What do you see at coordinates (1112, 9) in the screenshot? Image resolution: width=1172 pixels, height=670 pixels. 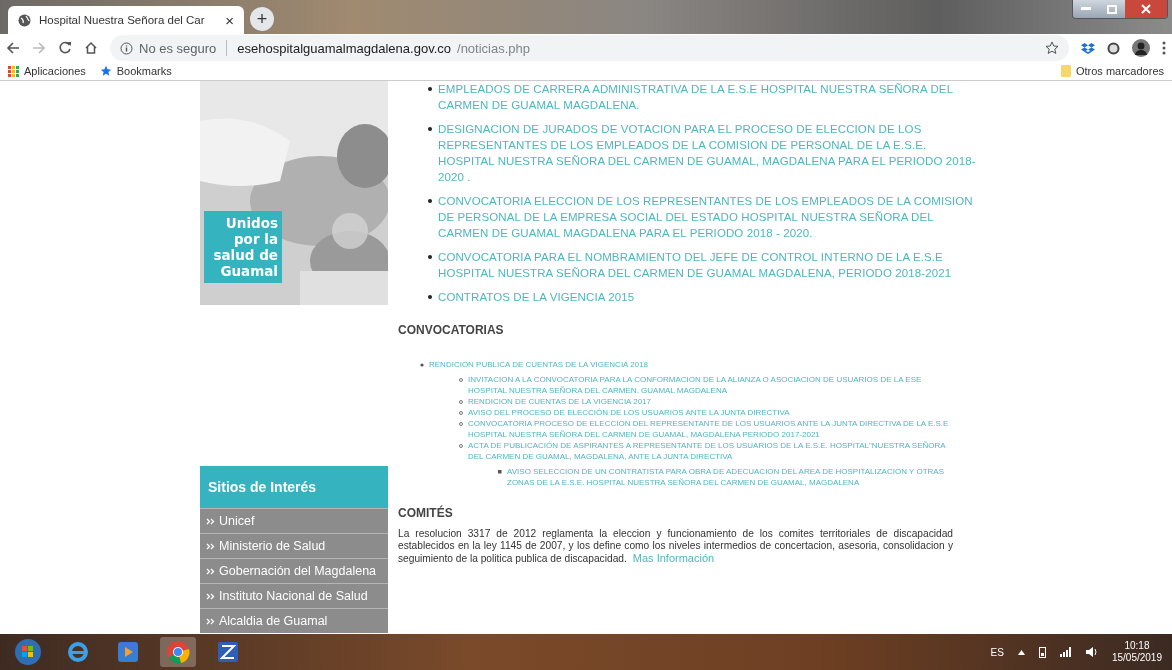 I see `maximize-icon` at bounding box center [1112, 9].